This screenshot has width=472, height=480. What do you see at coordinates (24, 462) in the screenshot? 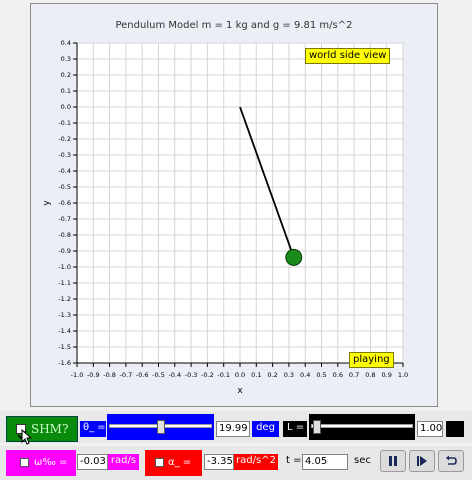
I see `omega-checkbox` at bounding box center [24, 462].